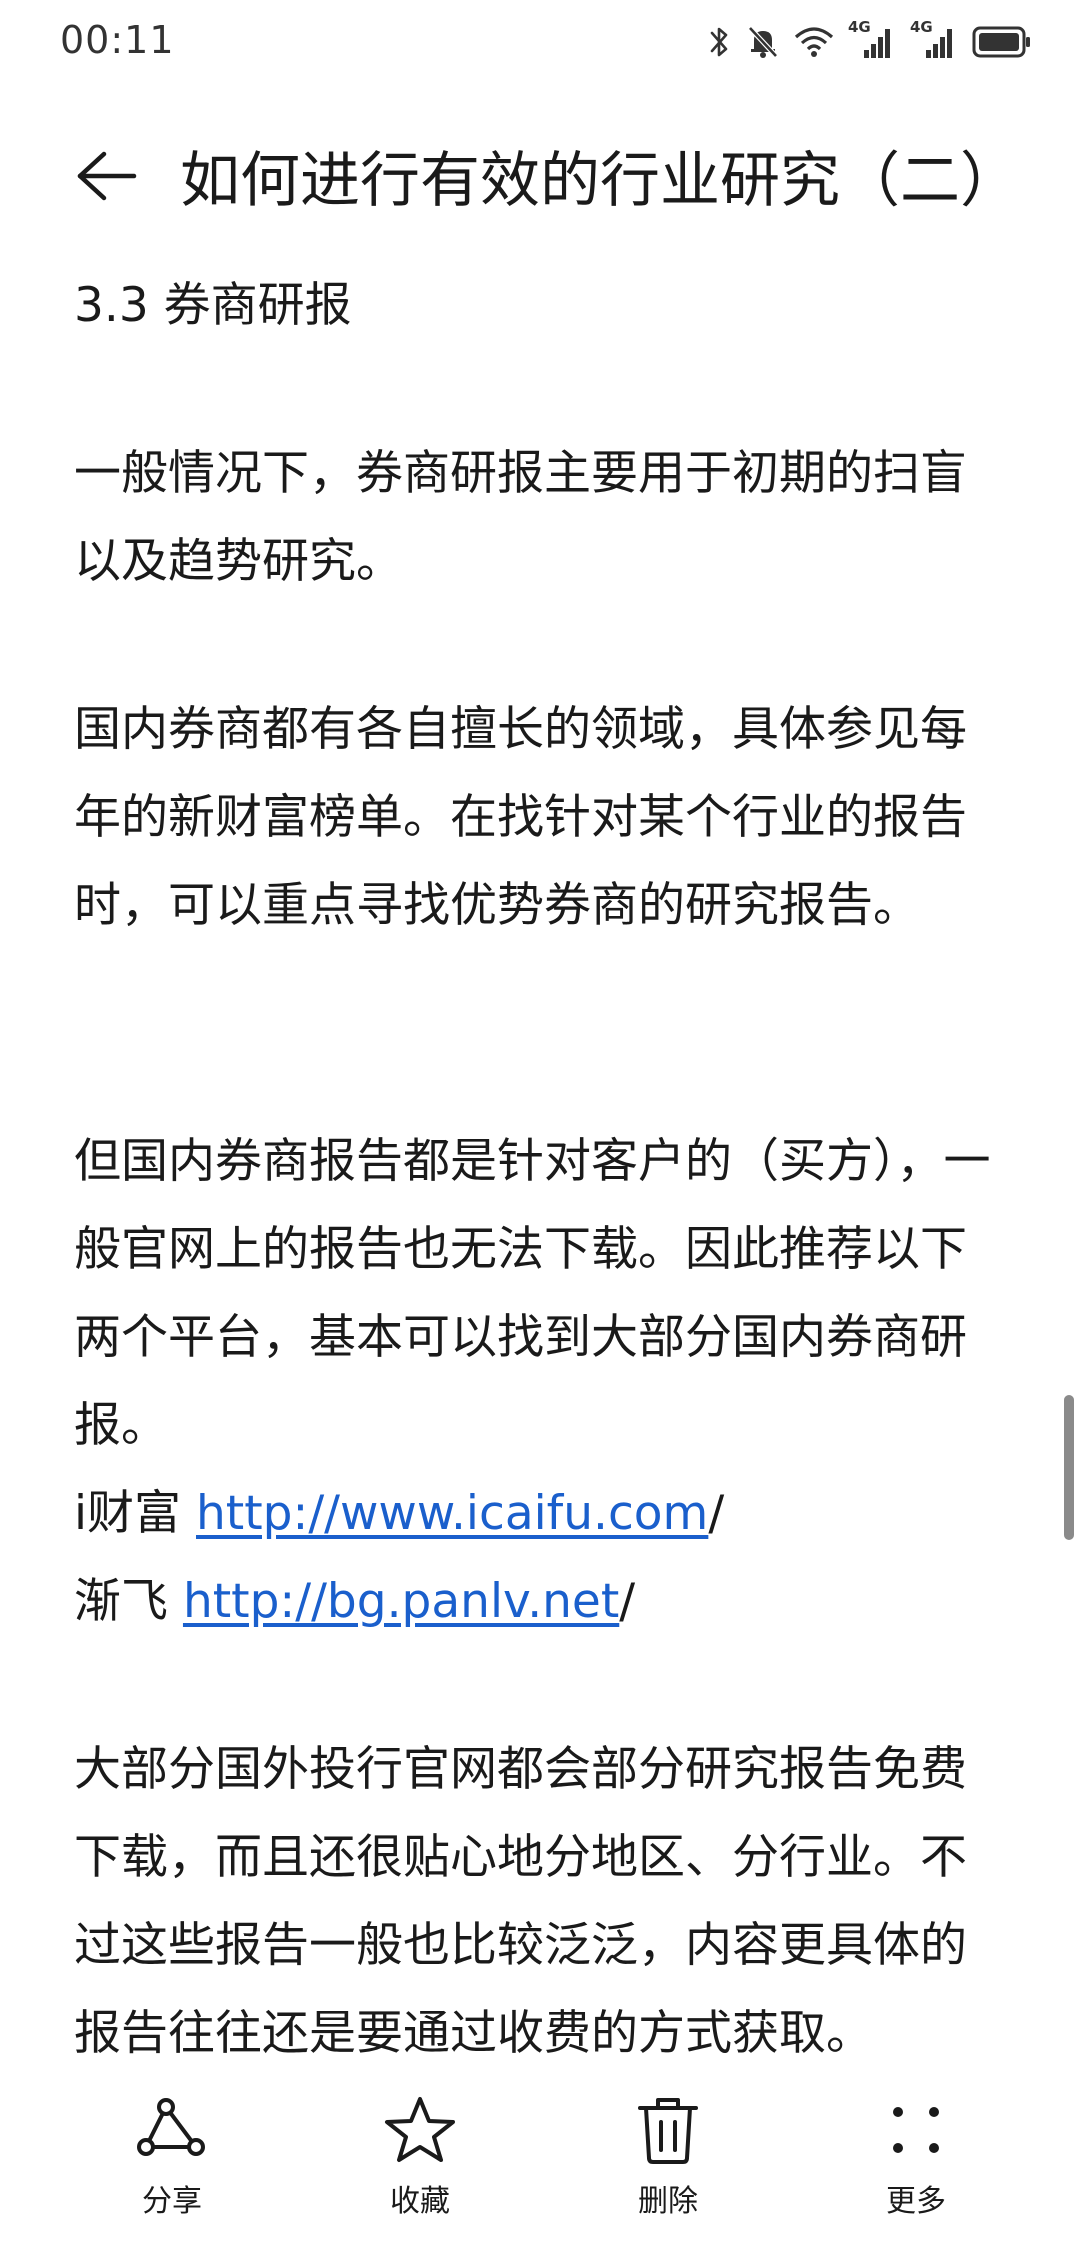  I want to click on status-icons: 4G 4G, so click(870, 41).